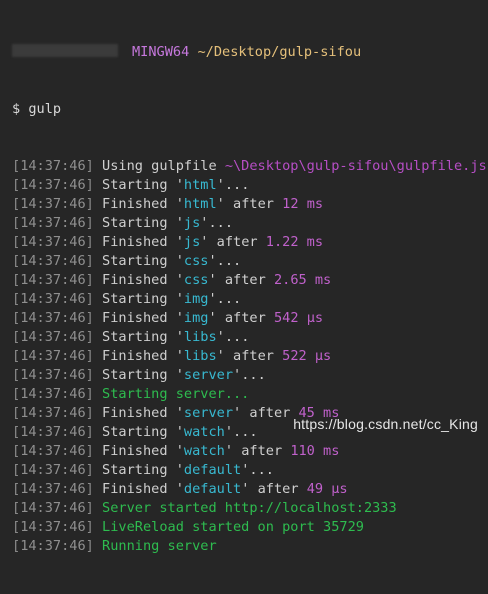  What do you see at coordinates (249, 508) in the screenshot?
I see `server-message: Server started http://localhost:2333` at bounding box center [249, 508].